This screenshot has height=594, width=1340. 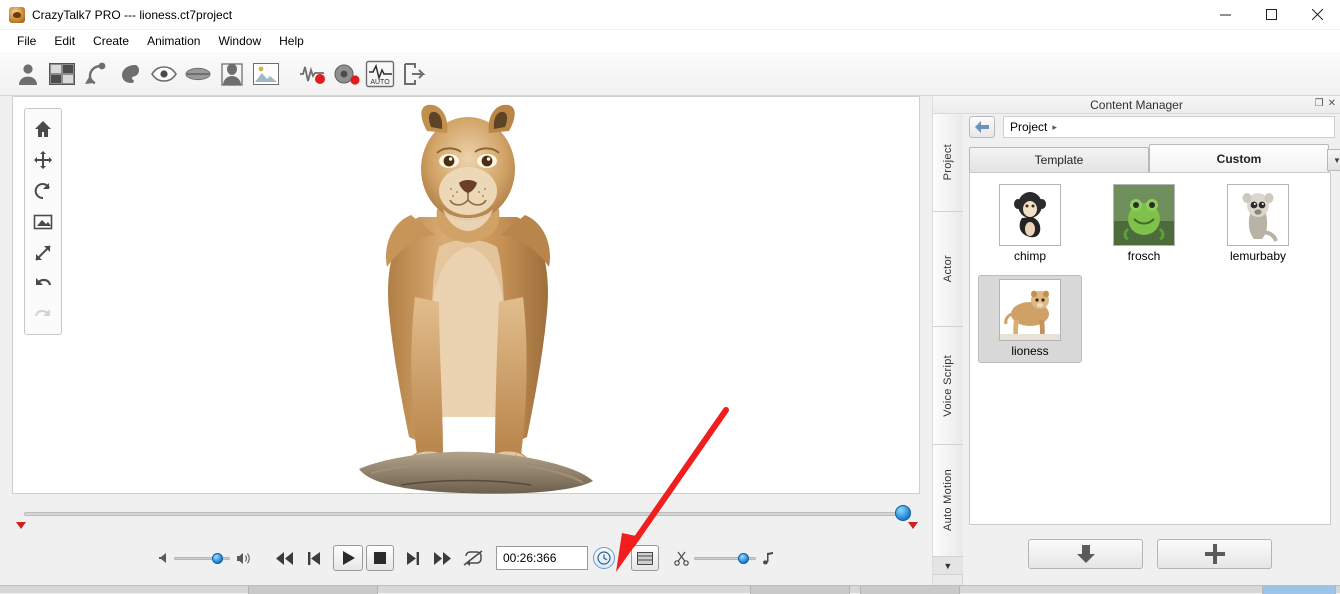 I want to click on rotate-tool-icon, so click(x=43, y=190).